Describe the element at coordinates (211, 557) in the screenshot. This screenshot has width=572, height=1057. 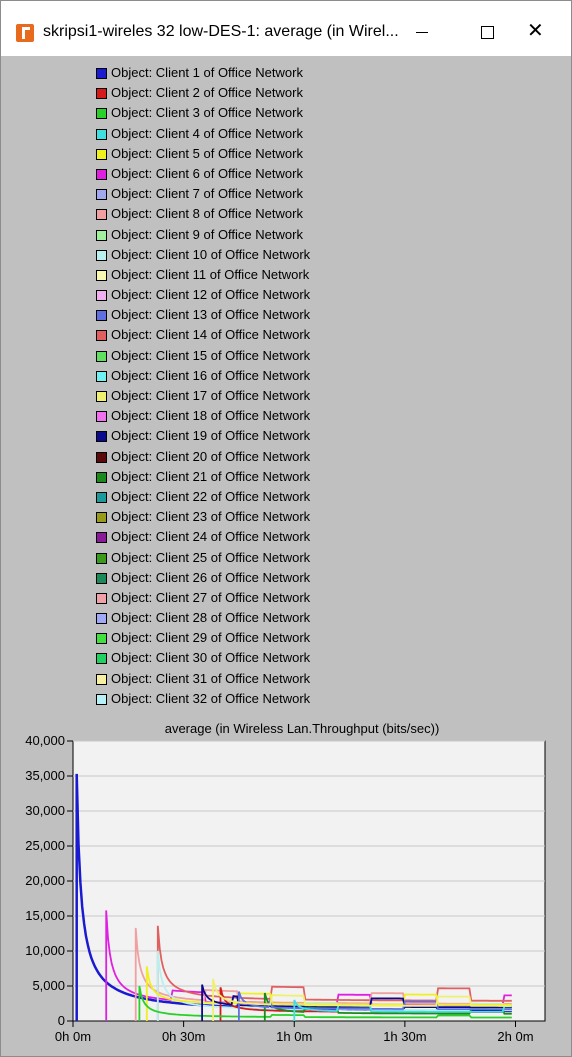
I see `legend-label: Object: Client 25 of Office Network` at that location.